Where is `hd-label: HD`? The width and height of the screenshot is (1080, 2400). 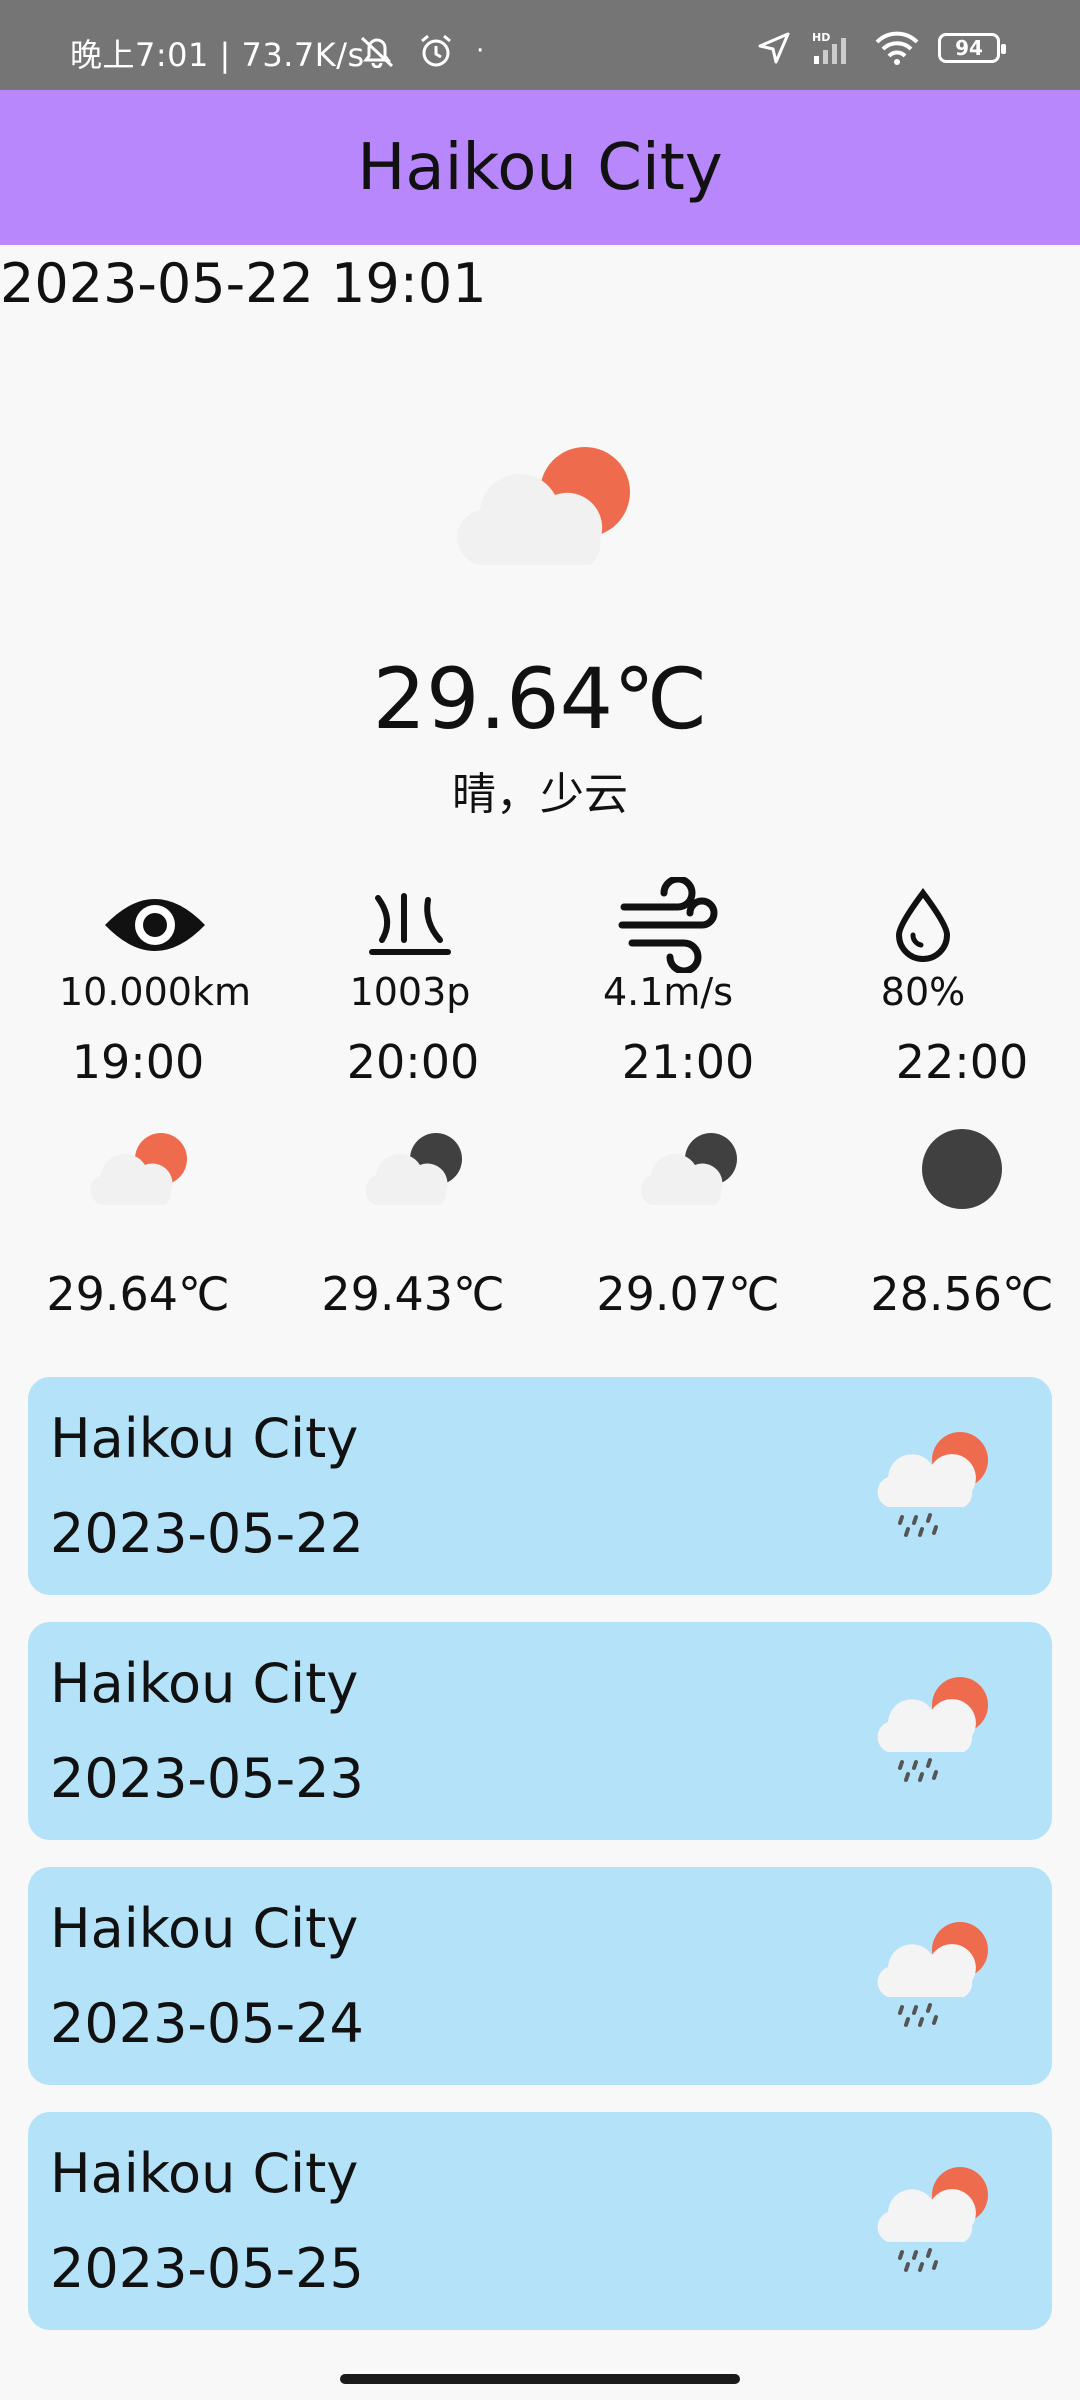 hd-label: HD is located at coordinates (821, 37).